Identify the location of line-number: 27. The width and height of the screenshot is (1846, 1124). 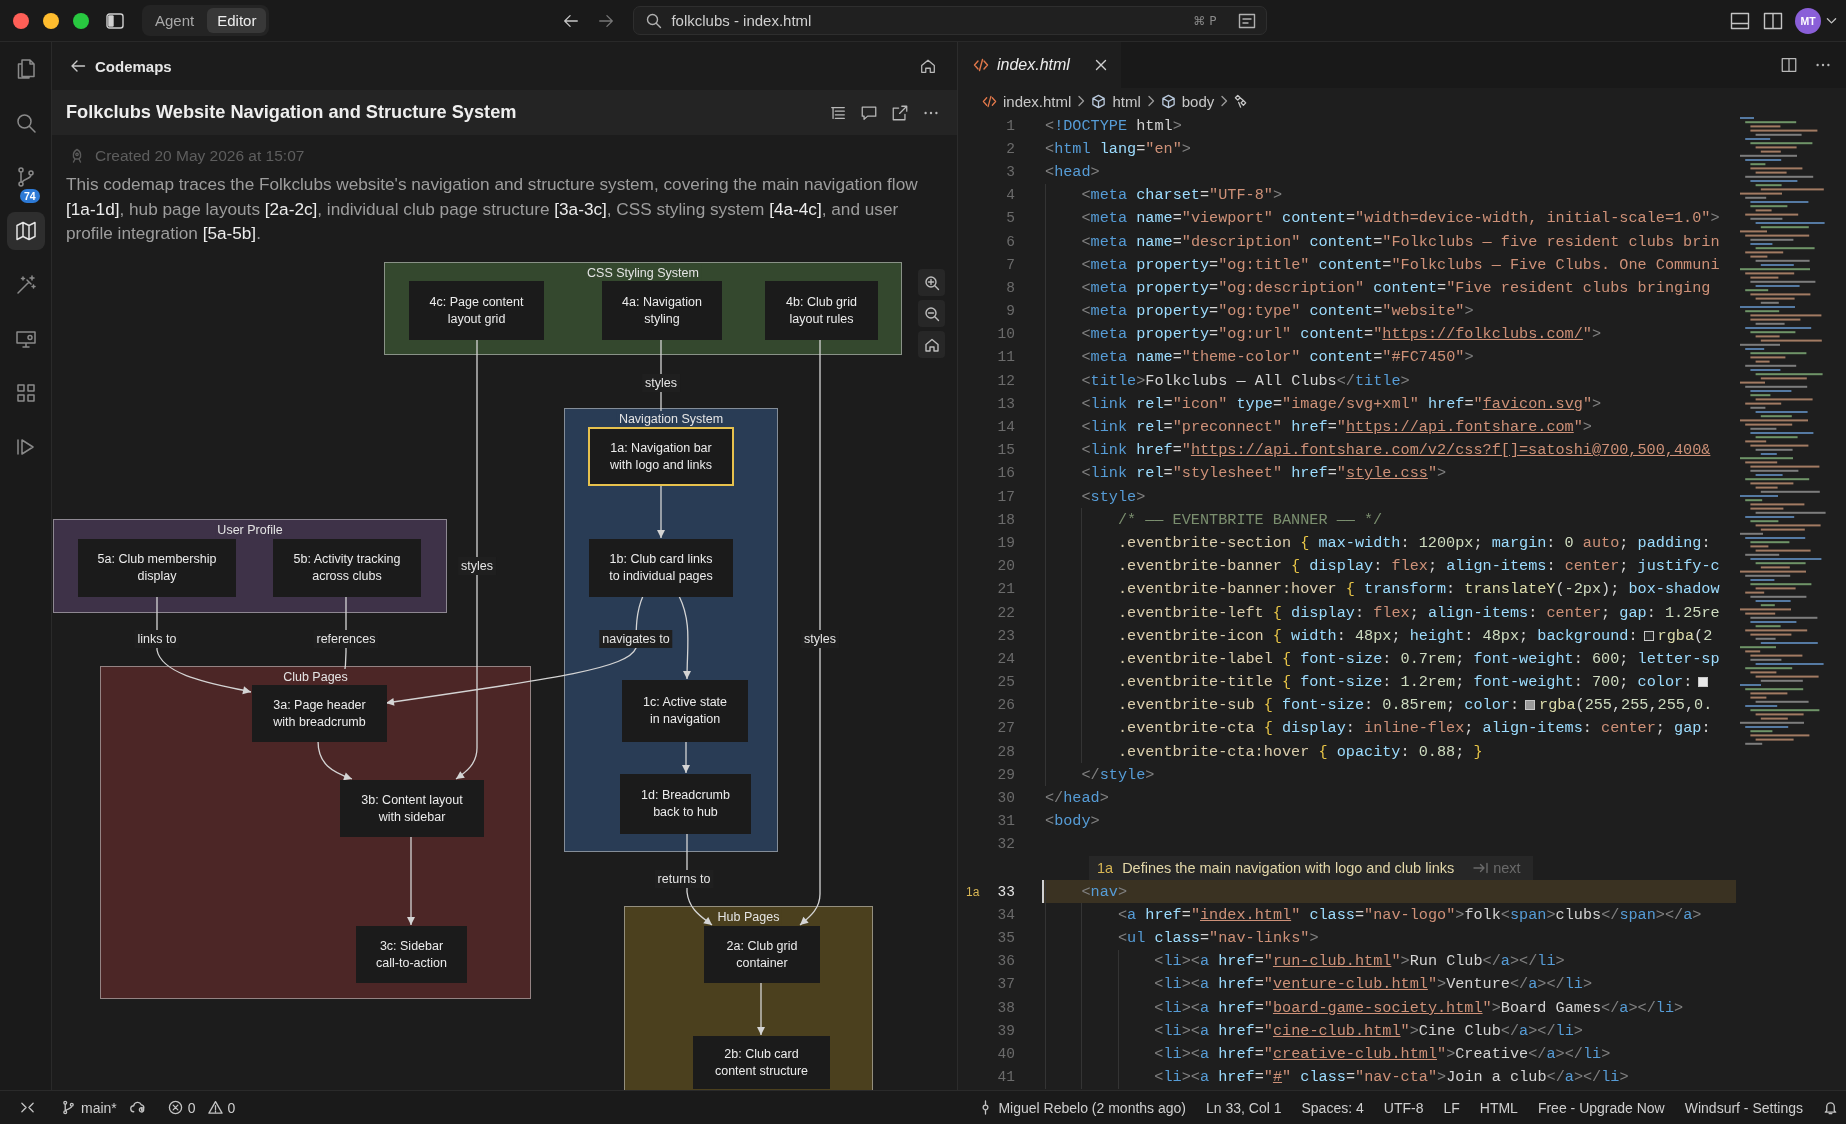
(1005, 728).